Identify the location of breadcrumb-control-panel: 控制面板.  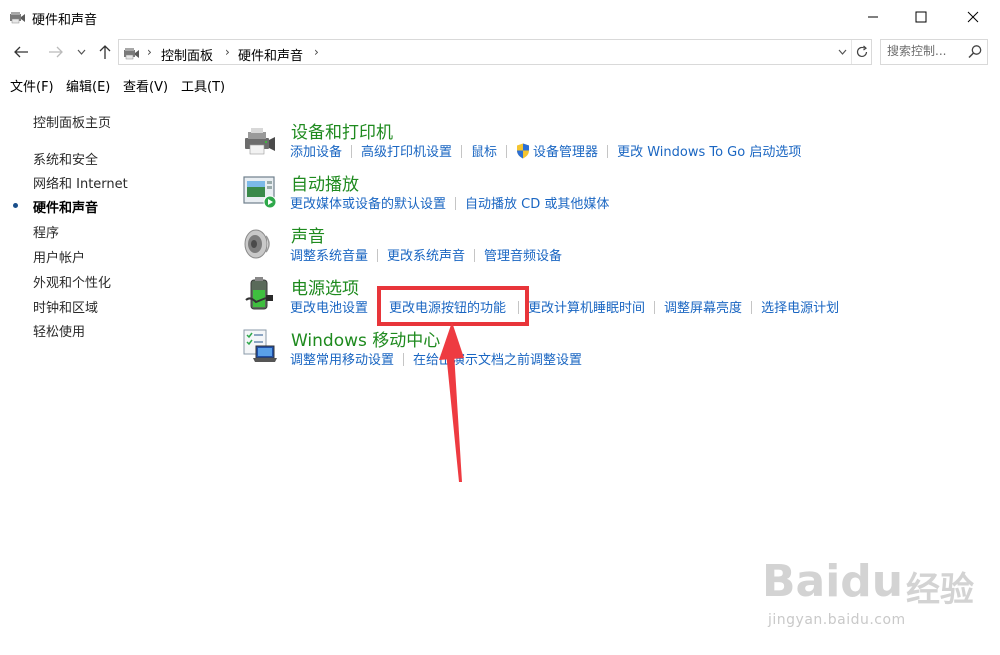
(187, 54).